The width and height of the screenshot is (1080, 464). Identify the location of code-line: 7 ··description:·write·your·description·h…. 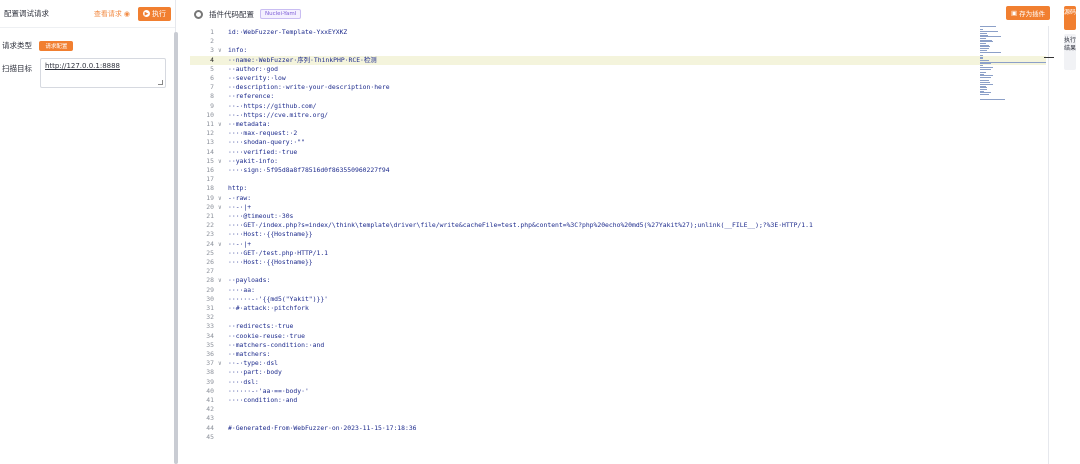
(618, 87).